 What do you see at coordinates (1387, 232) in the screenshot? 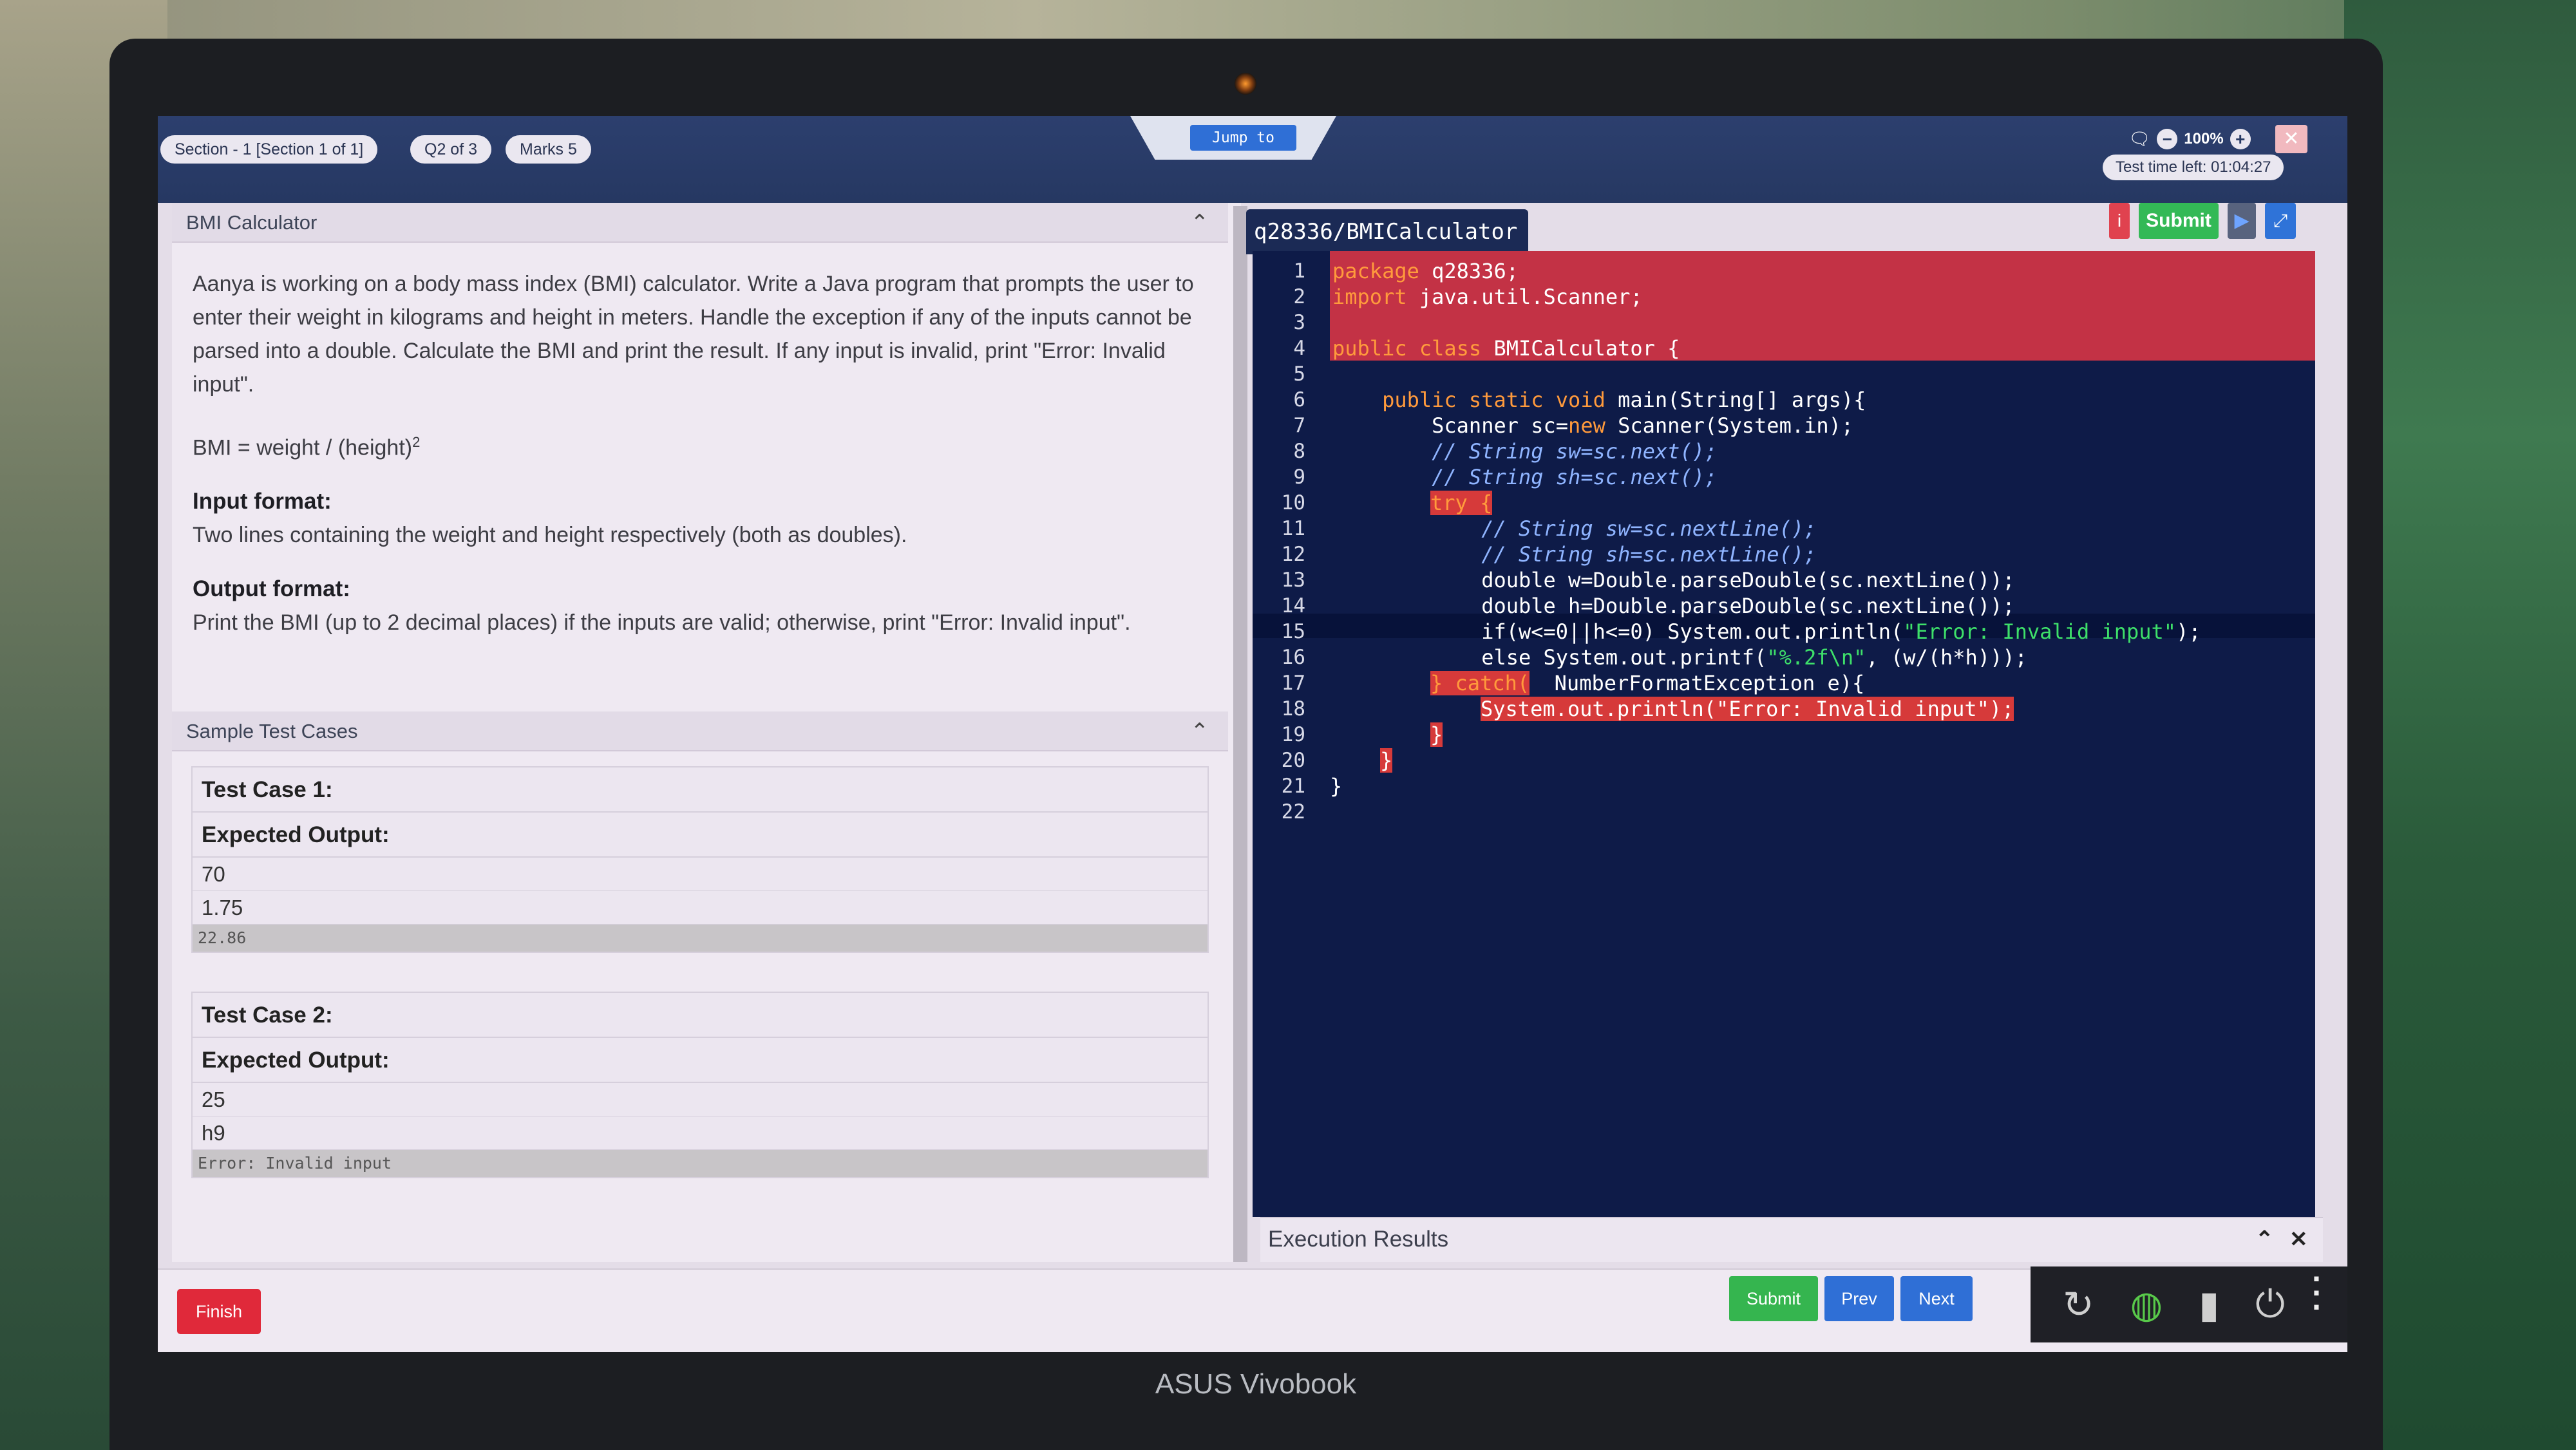
I see `file-tab: q28336/BMICalculator` at bounding box center [1387, 232].